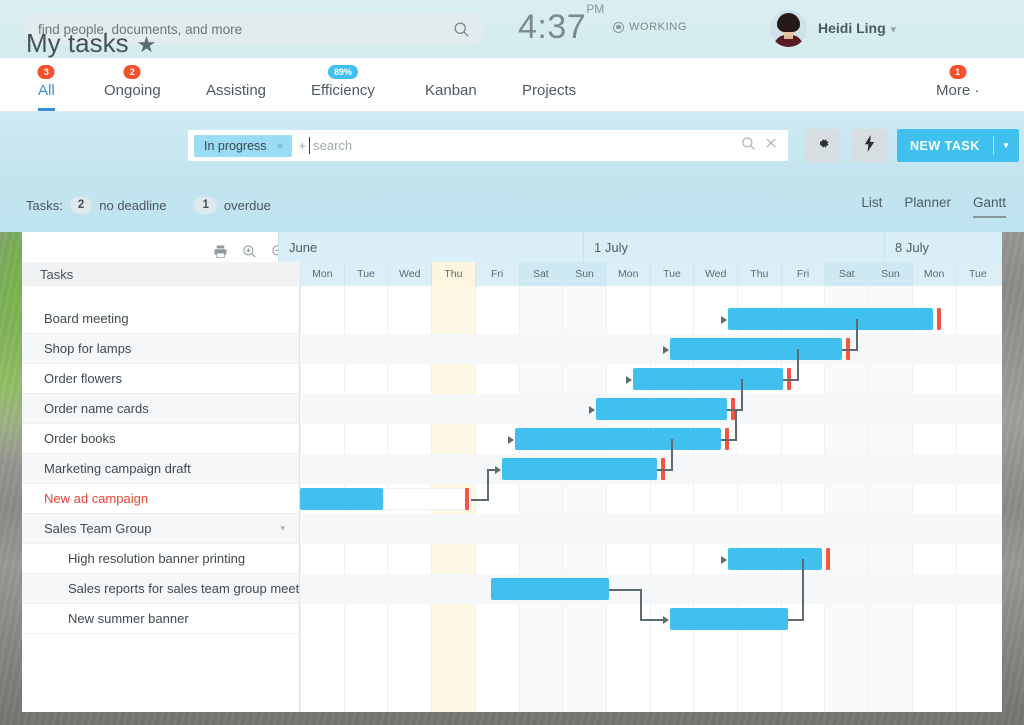 The width and height of the screenshot is (1024, 725). What do you see at coordinates (220, 254) in the screenshot?
I see `print-icon` at bounding box center [220, 254].